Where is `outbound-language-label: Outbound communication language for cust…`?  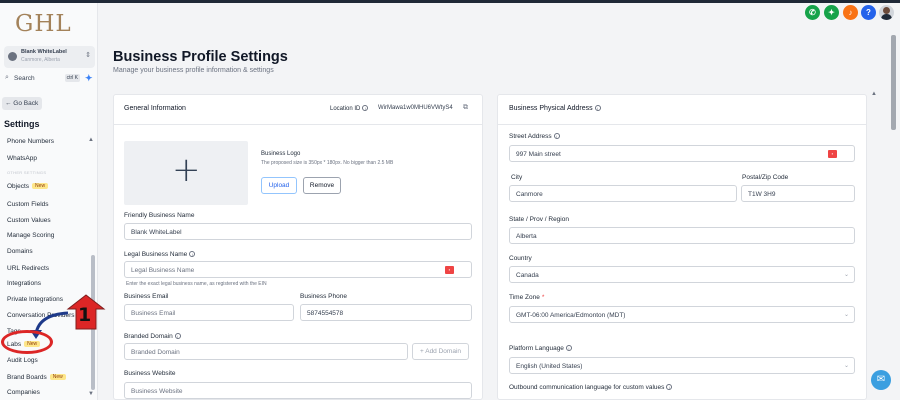
outbound-language-label: Outbound communication language for cust… is located at coordinates (591, 387).